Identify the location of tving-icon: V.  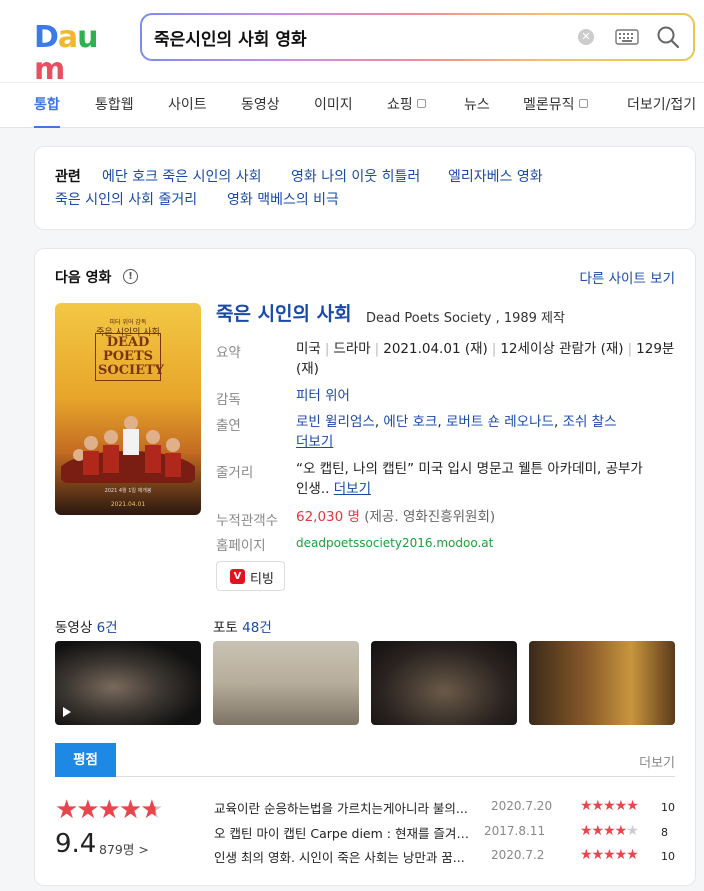
(237, 576).